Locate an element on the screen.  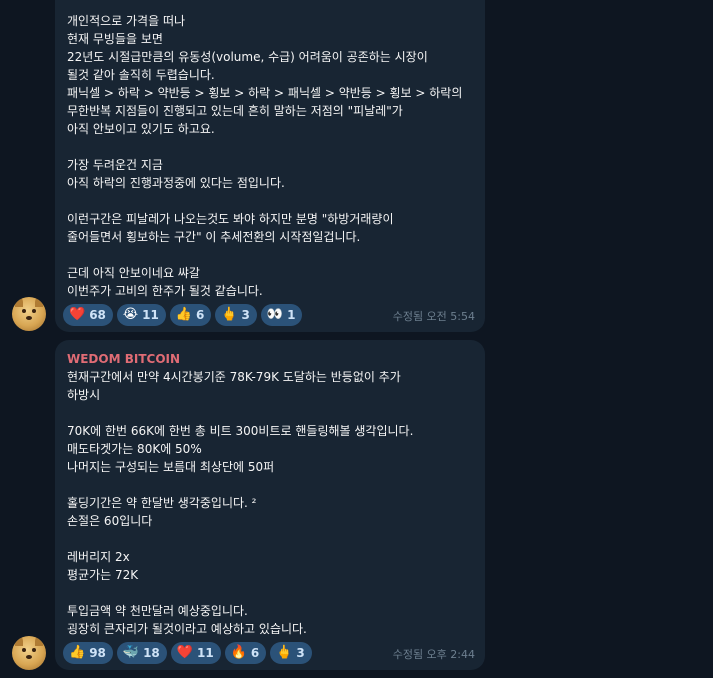
reaction-count: 1 is located at coordinates (291, 315).